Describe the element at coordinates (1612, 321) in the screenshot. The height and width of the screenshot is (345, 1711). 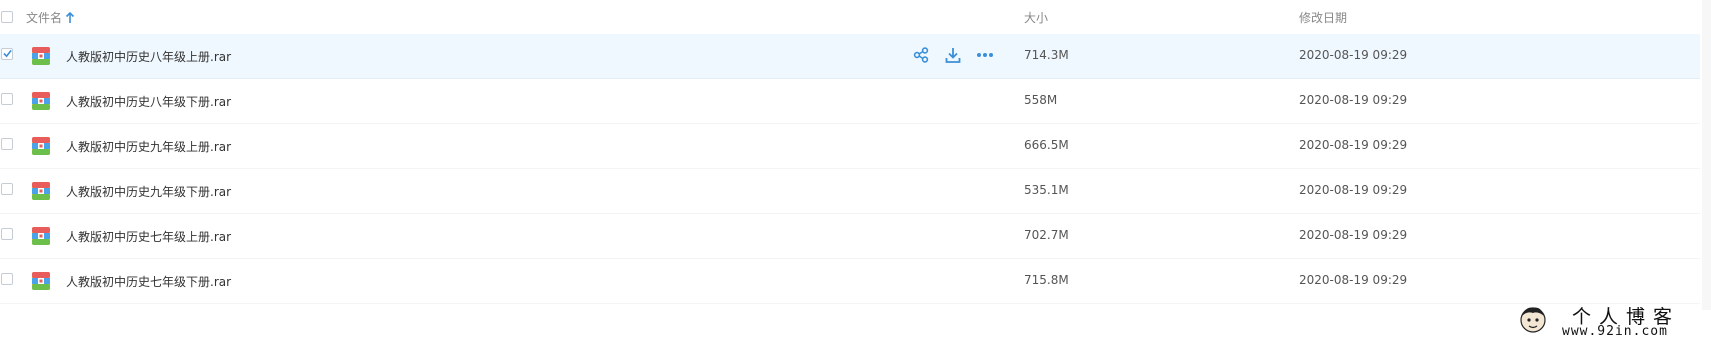
I see `watermark: 个人博客 www.92in.com` at that location.